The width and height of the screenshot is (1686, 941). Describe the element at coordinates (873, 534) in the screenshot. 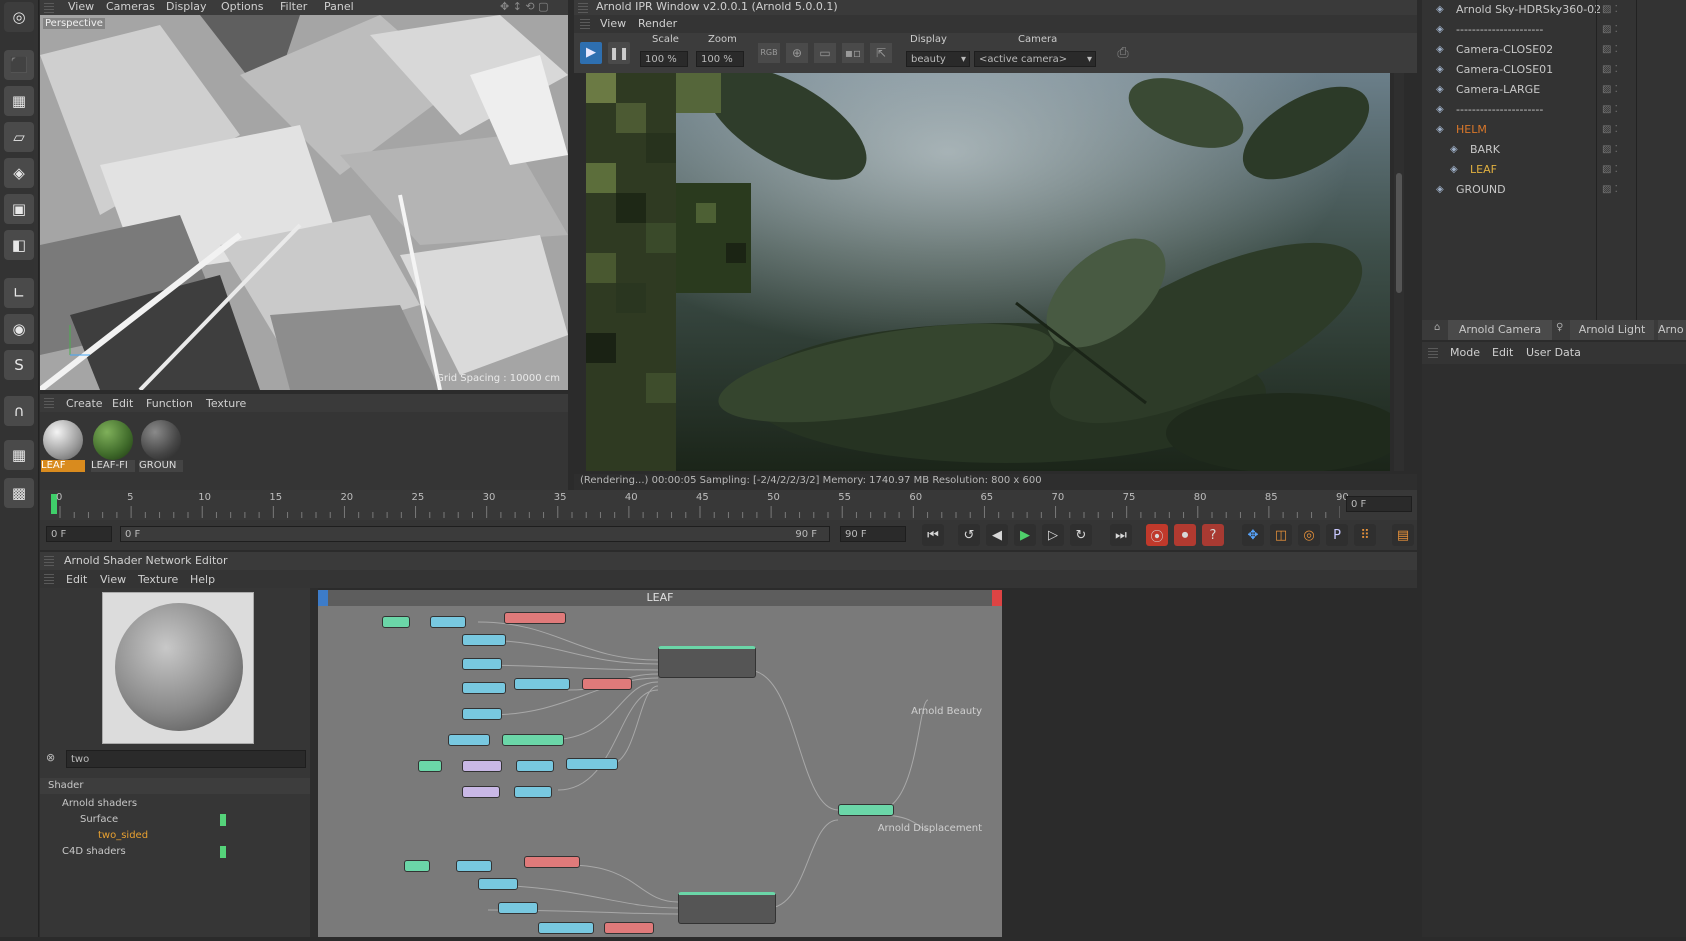

I see `end-frame-field: 90 F` at that location.